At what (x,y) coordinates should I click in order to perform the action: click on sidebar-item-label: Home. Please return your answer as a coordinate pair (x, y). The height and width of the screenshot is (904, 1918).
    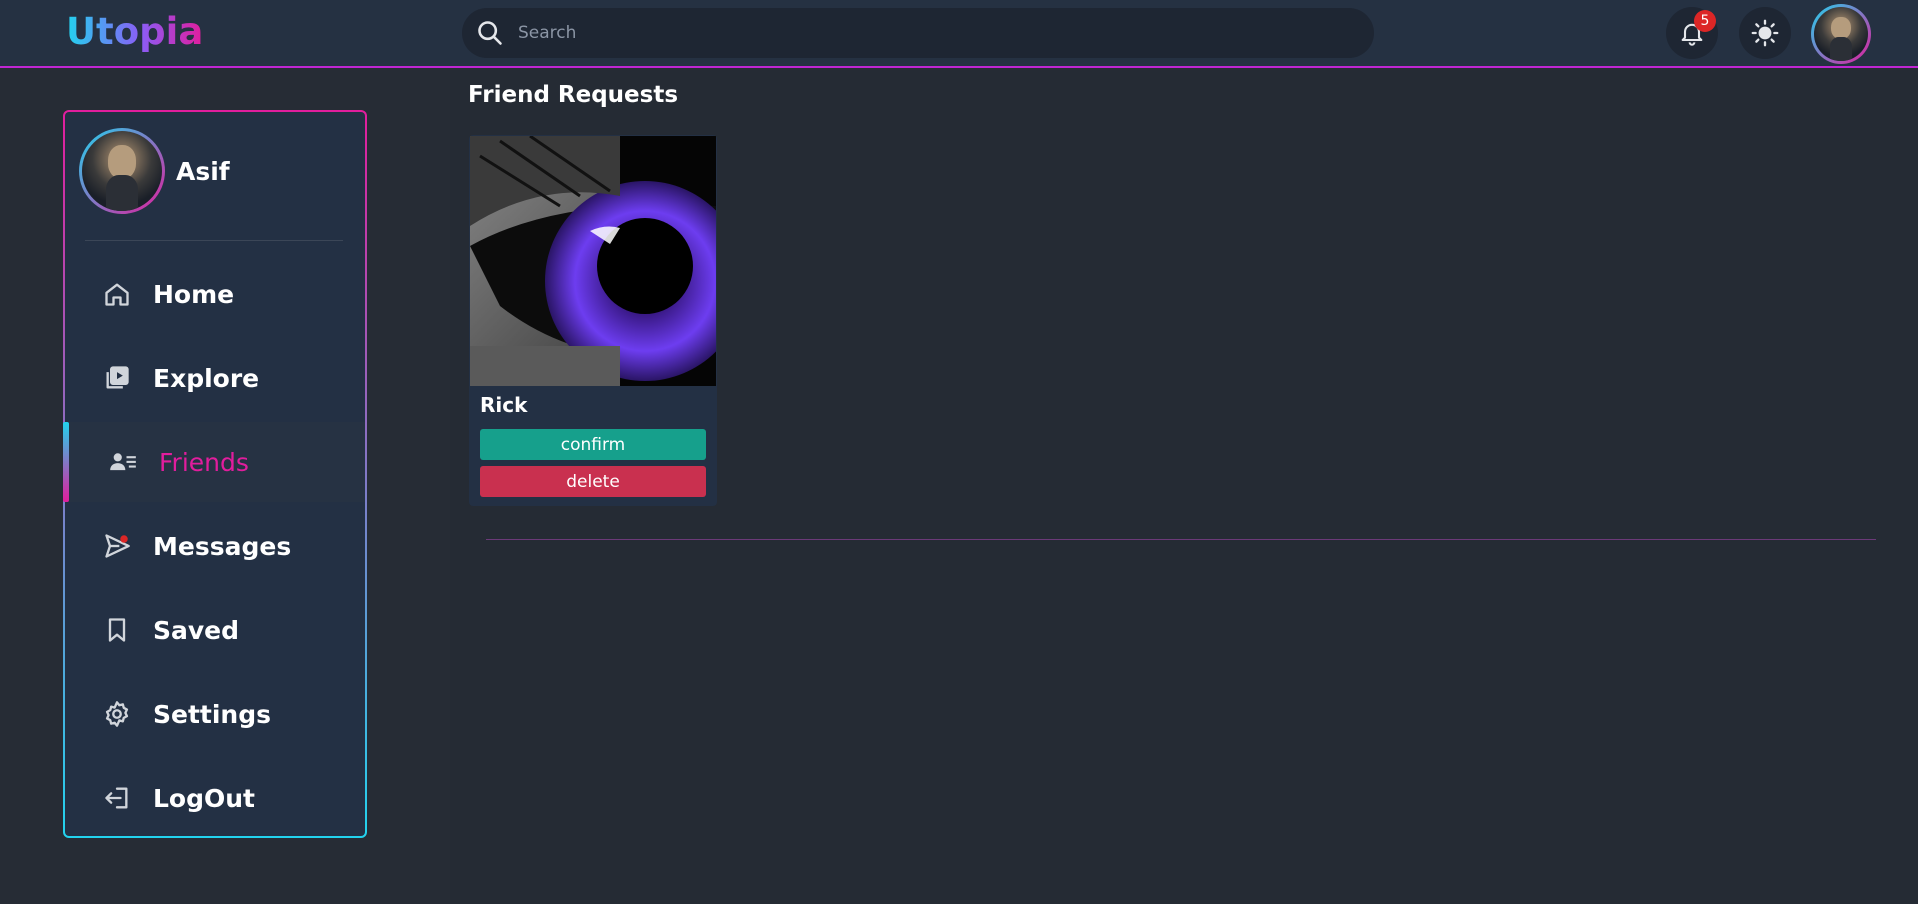
    Looking at the image, I should click on (194, 294).